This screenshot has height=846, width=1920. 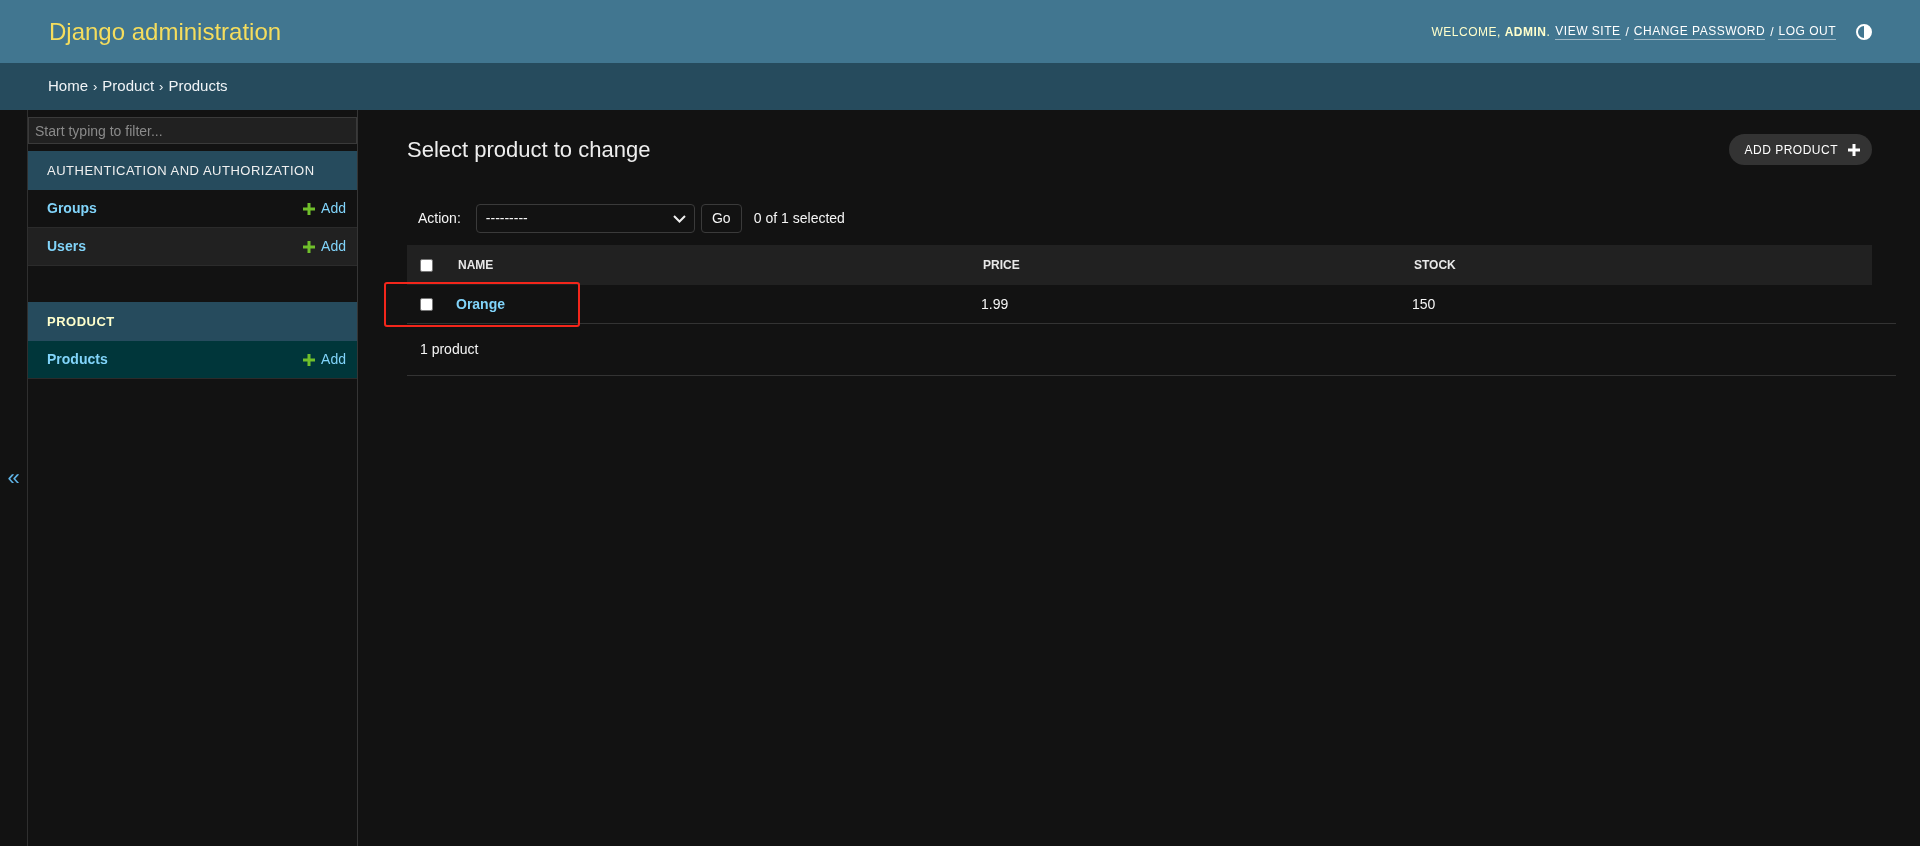 I want to click on breadcrumb-link: Home, so click(x=68, y=86).